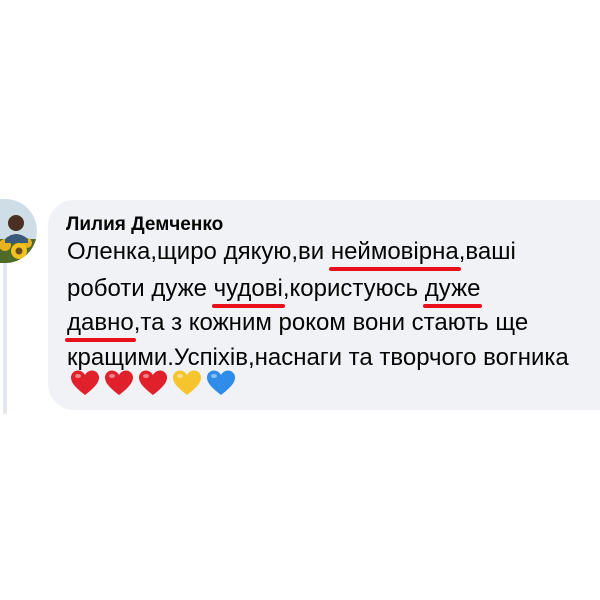 This screenshot has width=600, height=600. Describe the element at coordinates (248, 291) in the screenshot. I see `underlined-word: чудові` at that location.